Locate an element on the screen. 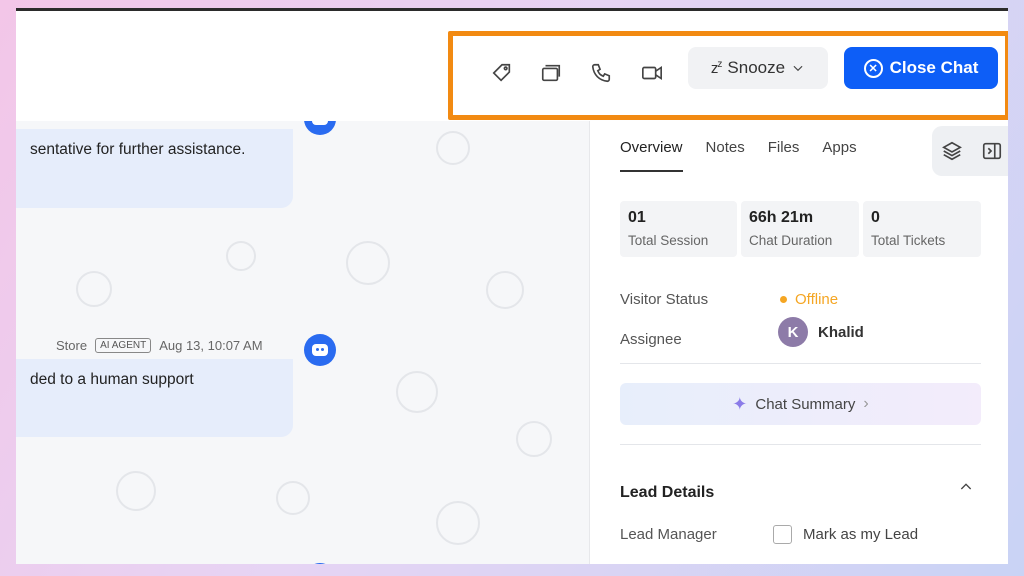 This screenshot has width=1024, height=576. visitor-status-value: Offline is located at coordinates (809, 299).